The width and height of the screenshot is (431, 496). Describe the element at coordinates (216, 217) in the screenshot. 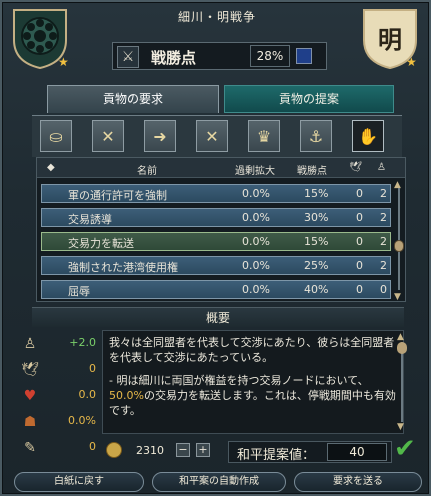

I see `table-row: 交易誘導 0.0% 30% 0 2` at that location.